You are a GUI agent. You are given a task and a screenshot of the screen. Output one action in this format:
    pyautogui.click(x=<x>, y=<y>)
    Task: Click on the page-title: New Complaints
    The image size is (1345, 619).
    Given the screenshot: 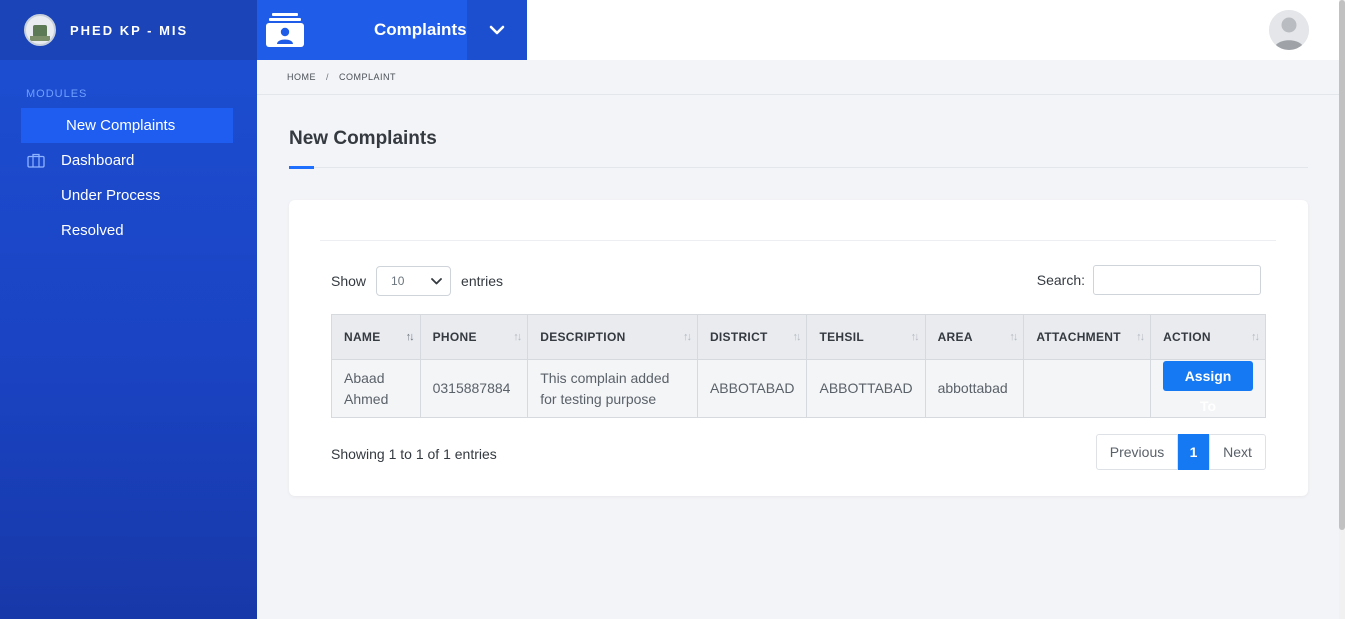 What is the action you would take?
    pyautogui.click(x=363, y=138)
    